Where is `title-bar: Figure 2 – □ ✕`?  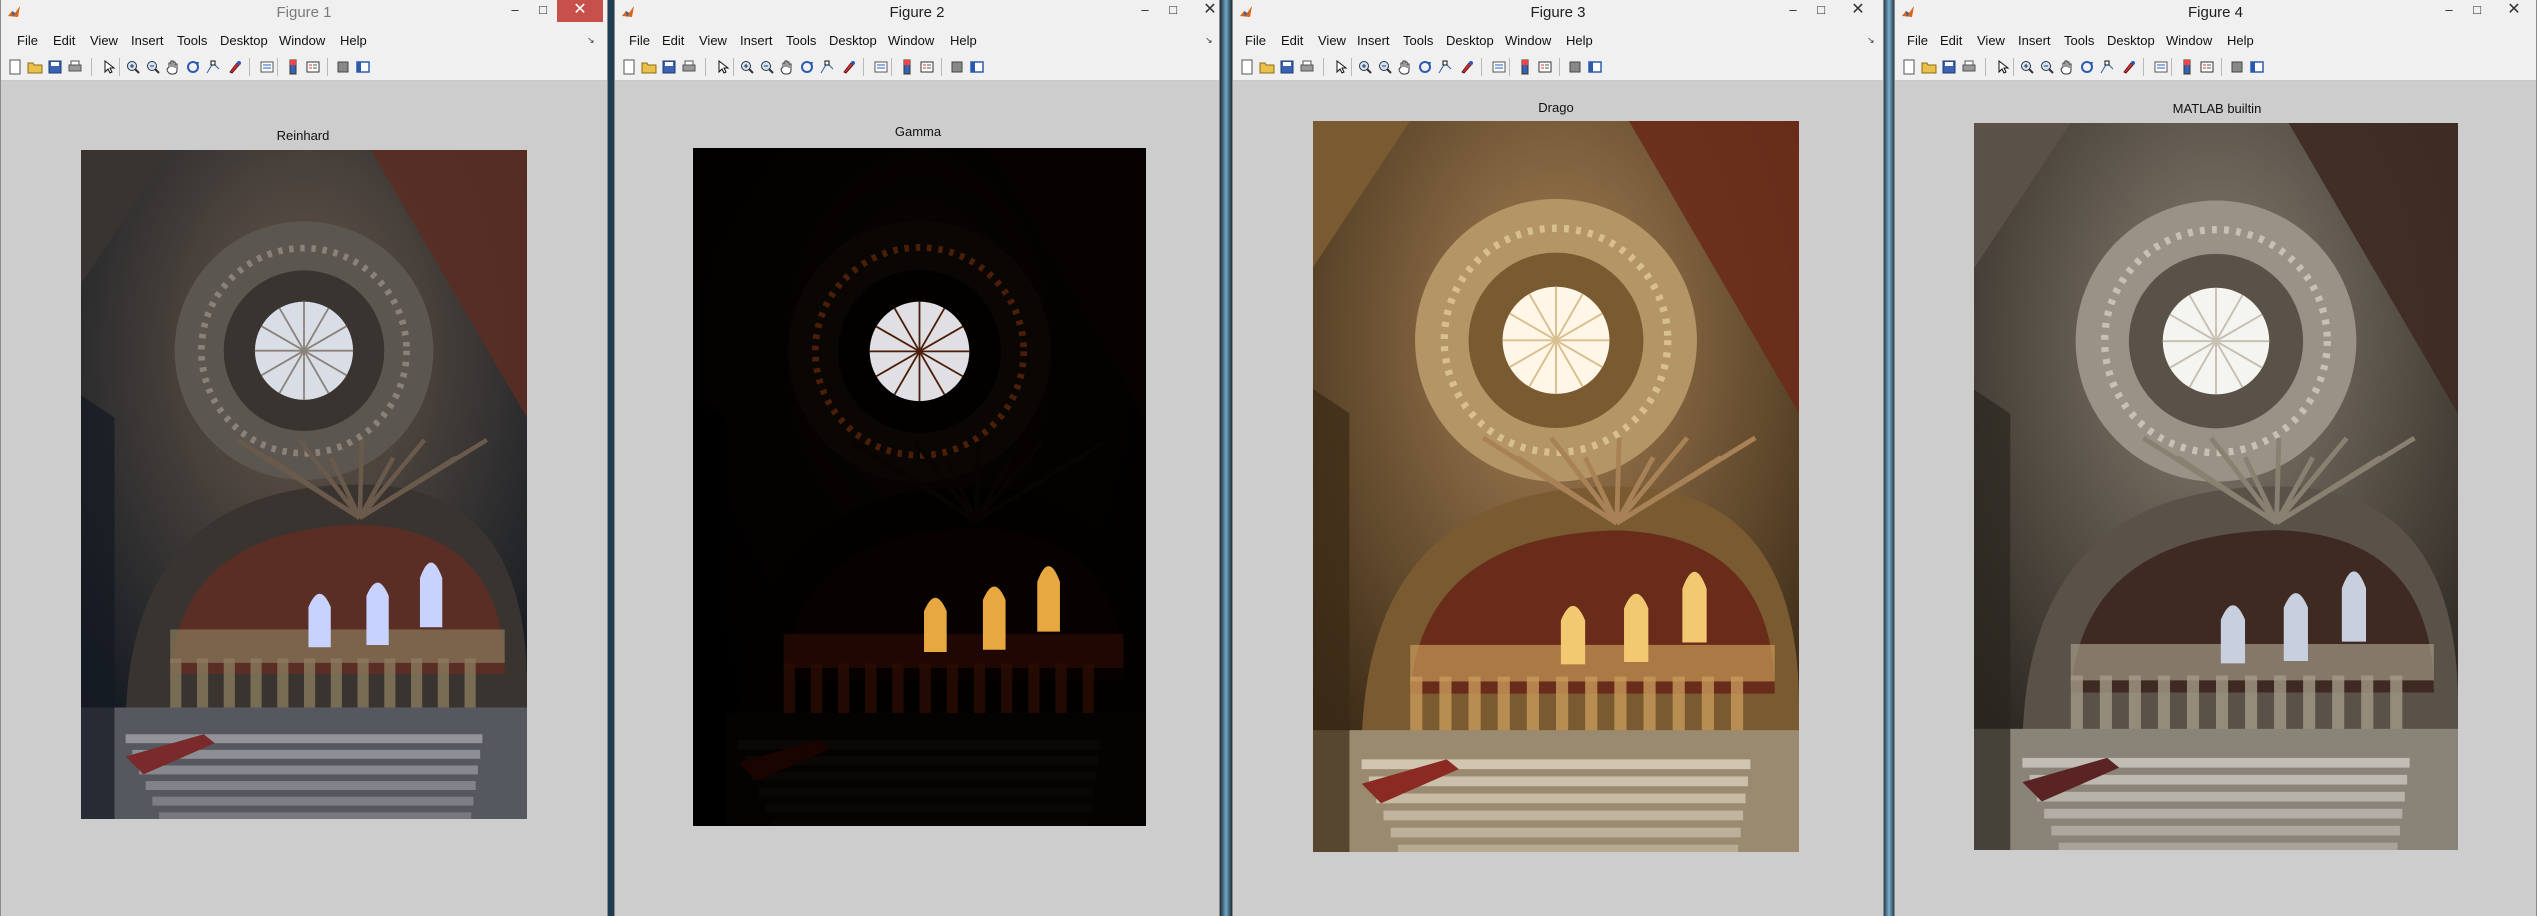
title-bar: Figure 2 – □ ✕ is located at coordinates (917, 13).